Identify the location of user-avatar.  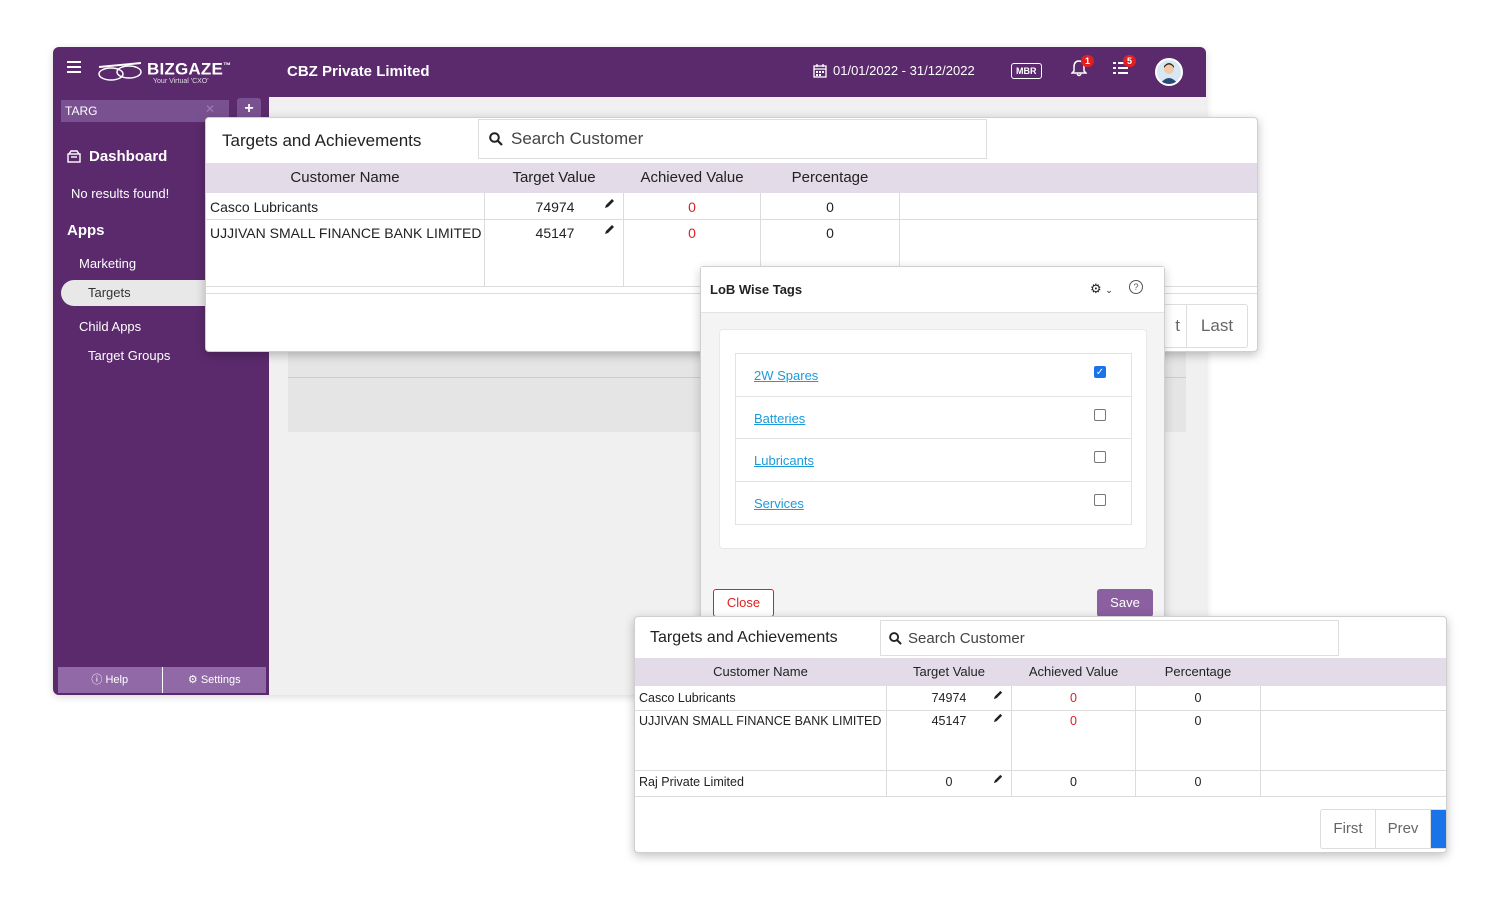
(1169, 72).